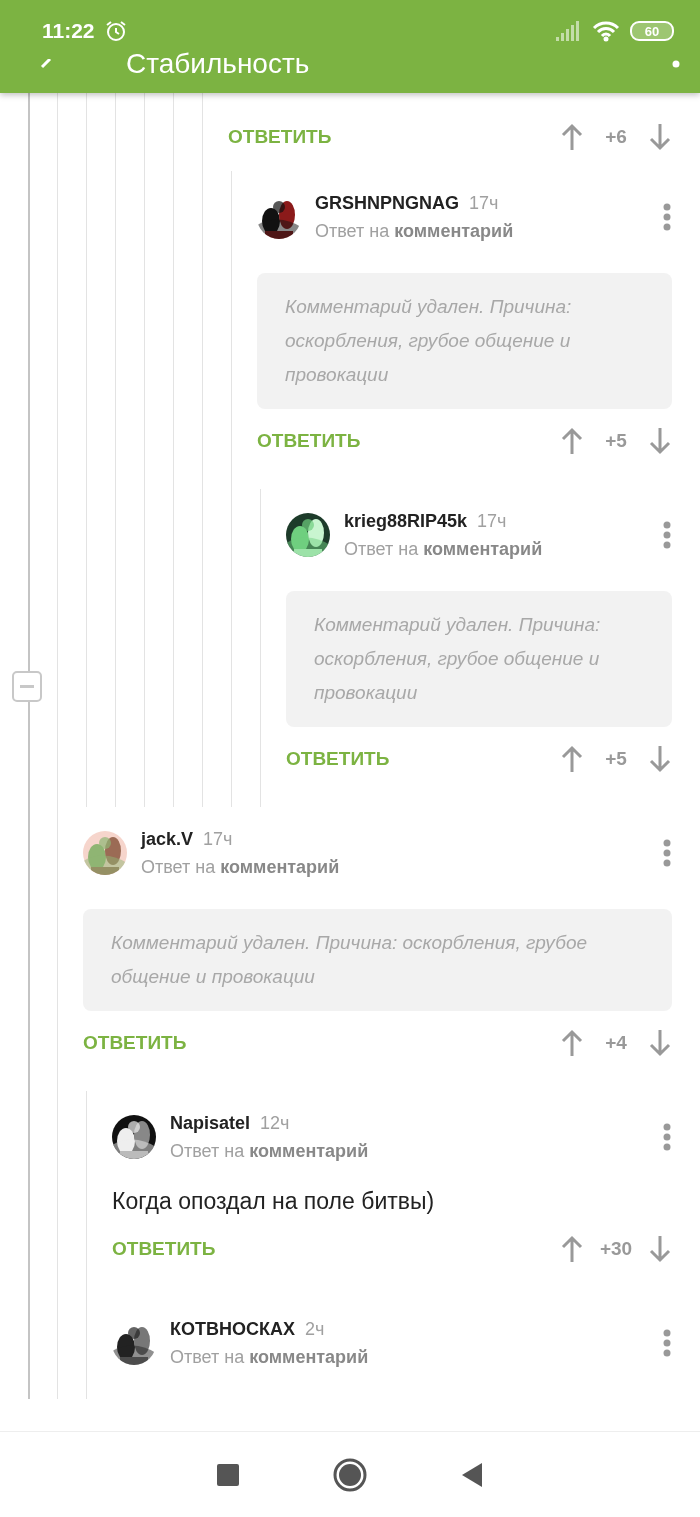 The image size is (700, 1517). Describe the element at coordinates (218, 63) in the screenshot. I see `page-title: Стабильность` at that location.